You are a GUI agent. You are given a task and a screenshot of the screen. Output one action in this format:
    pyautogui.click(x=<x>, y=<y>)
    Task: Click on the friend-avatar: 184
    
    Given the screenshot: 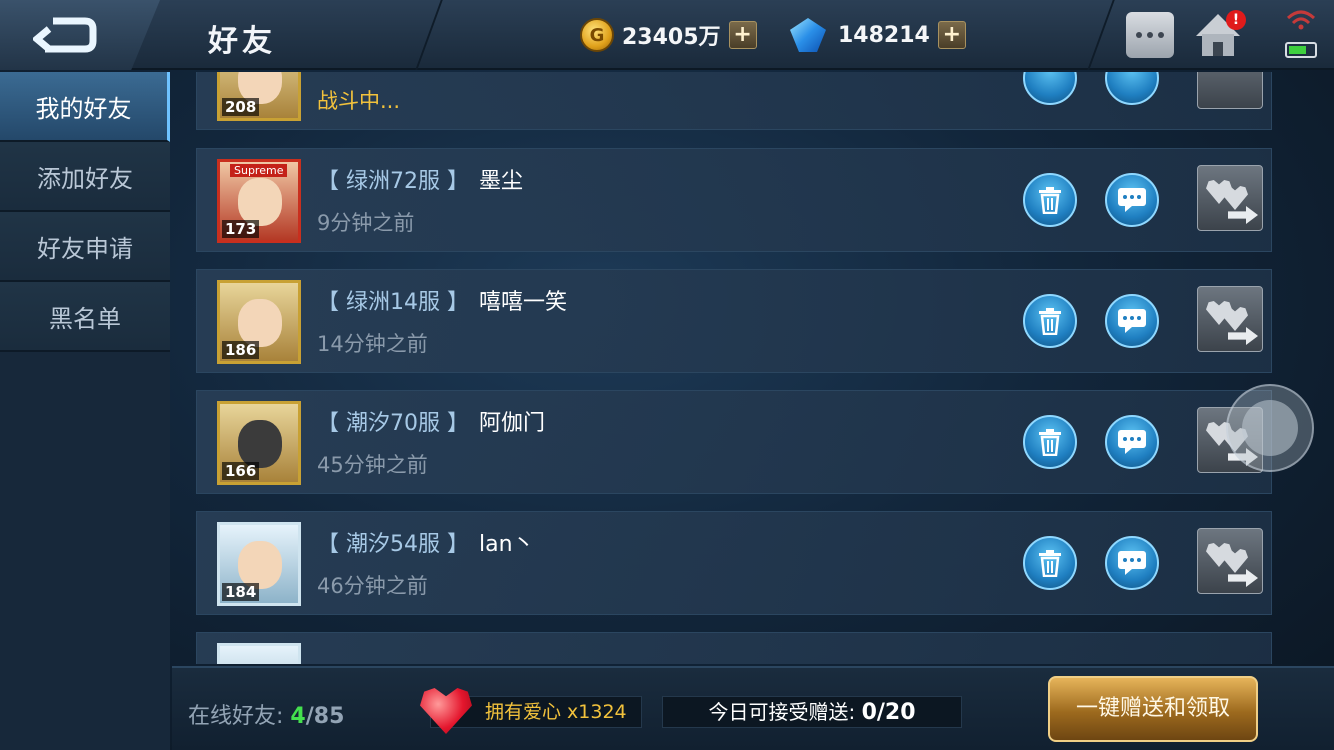 What is the action you would take?
    pyautogui.click(x=259, y=564)
    